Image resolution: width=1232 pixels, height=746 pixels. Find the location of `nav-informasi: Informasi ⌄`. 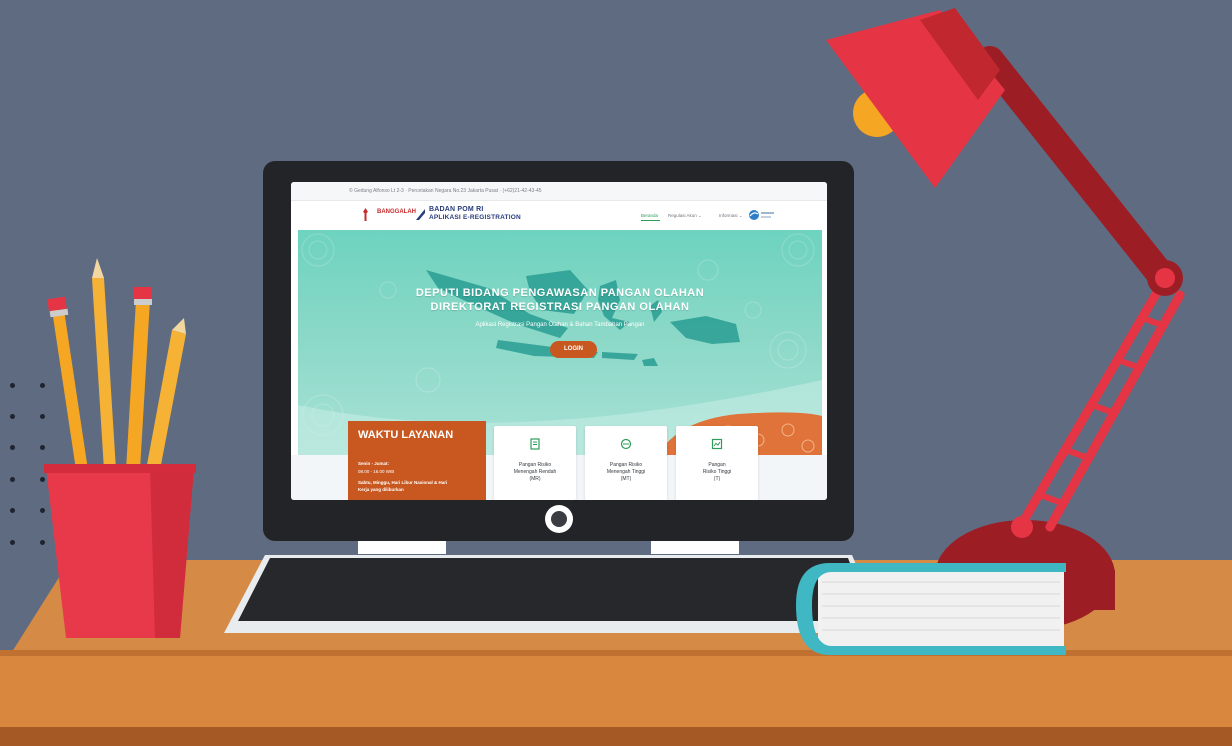

nav-informasi: Informasi ⌄ is located at coordinates (731, 216).